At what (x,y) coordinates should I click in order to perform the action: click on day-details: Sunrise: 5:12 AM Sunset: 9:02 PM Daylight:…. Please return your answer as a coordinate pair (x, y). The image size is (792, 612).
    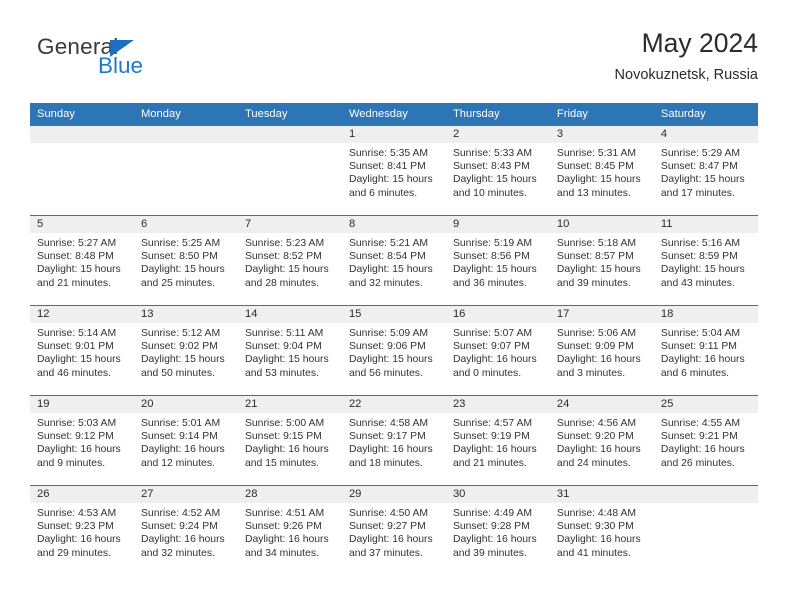
    Looking at the image, I should click on (186, 351).